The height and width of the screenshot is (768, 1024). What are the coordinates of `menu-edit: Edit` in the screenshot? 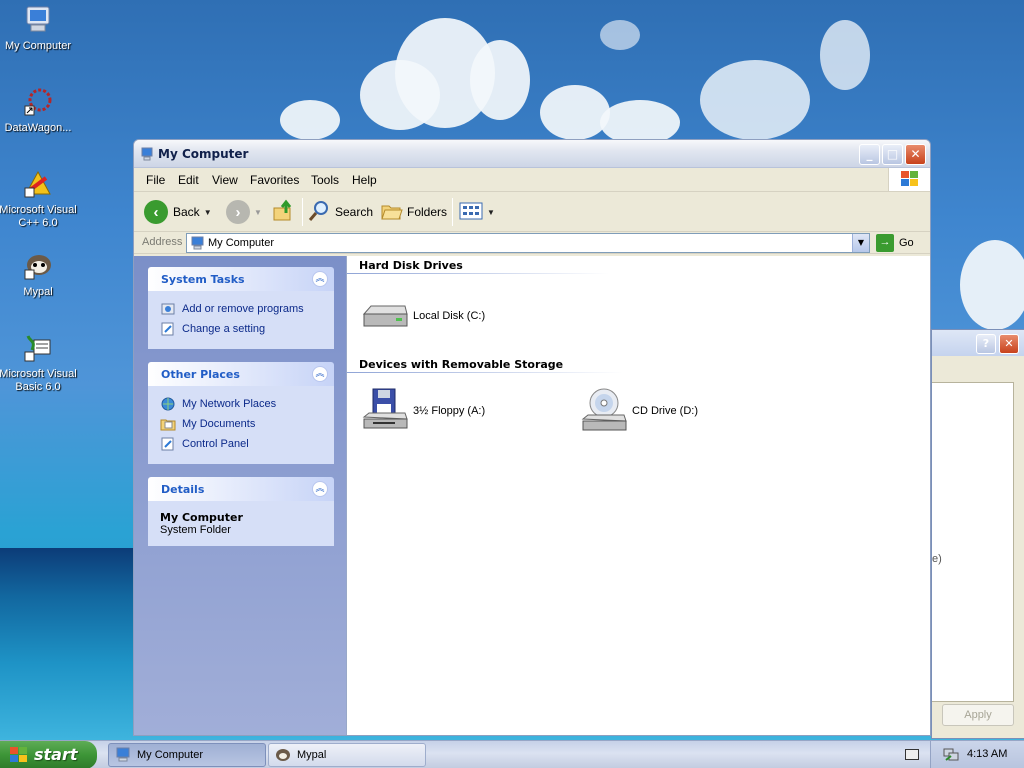 It's located at (188, 180).